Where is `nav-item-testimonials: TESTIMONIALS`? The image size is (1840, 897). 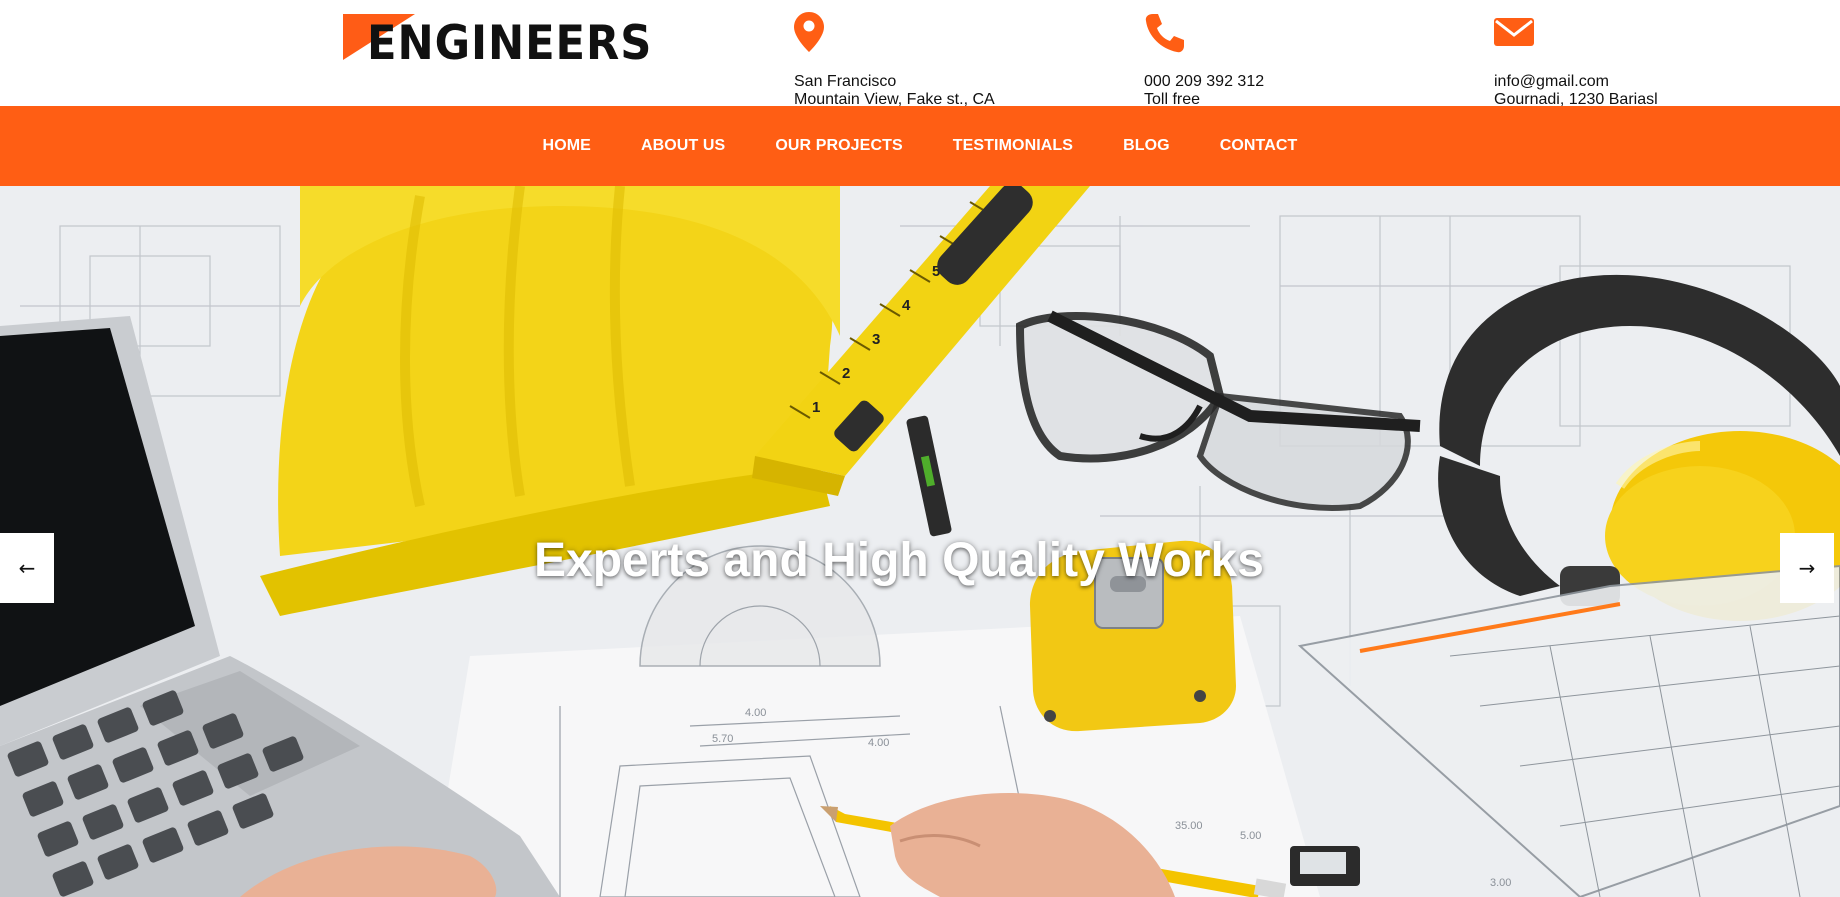 nav-item-testimonials: TESTIMONIALS is located at coordinates (1013, 146).